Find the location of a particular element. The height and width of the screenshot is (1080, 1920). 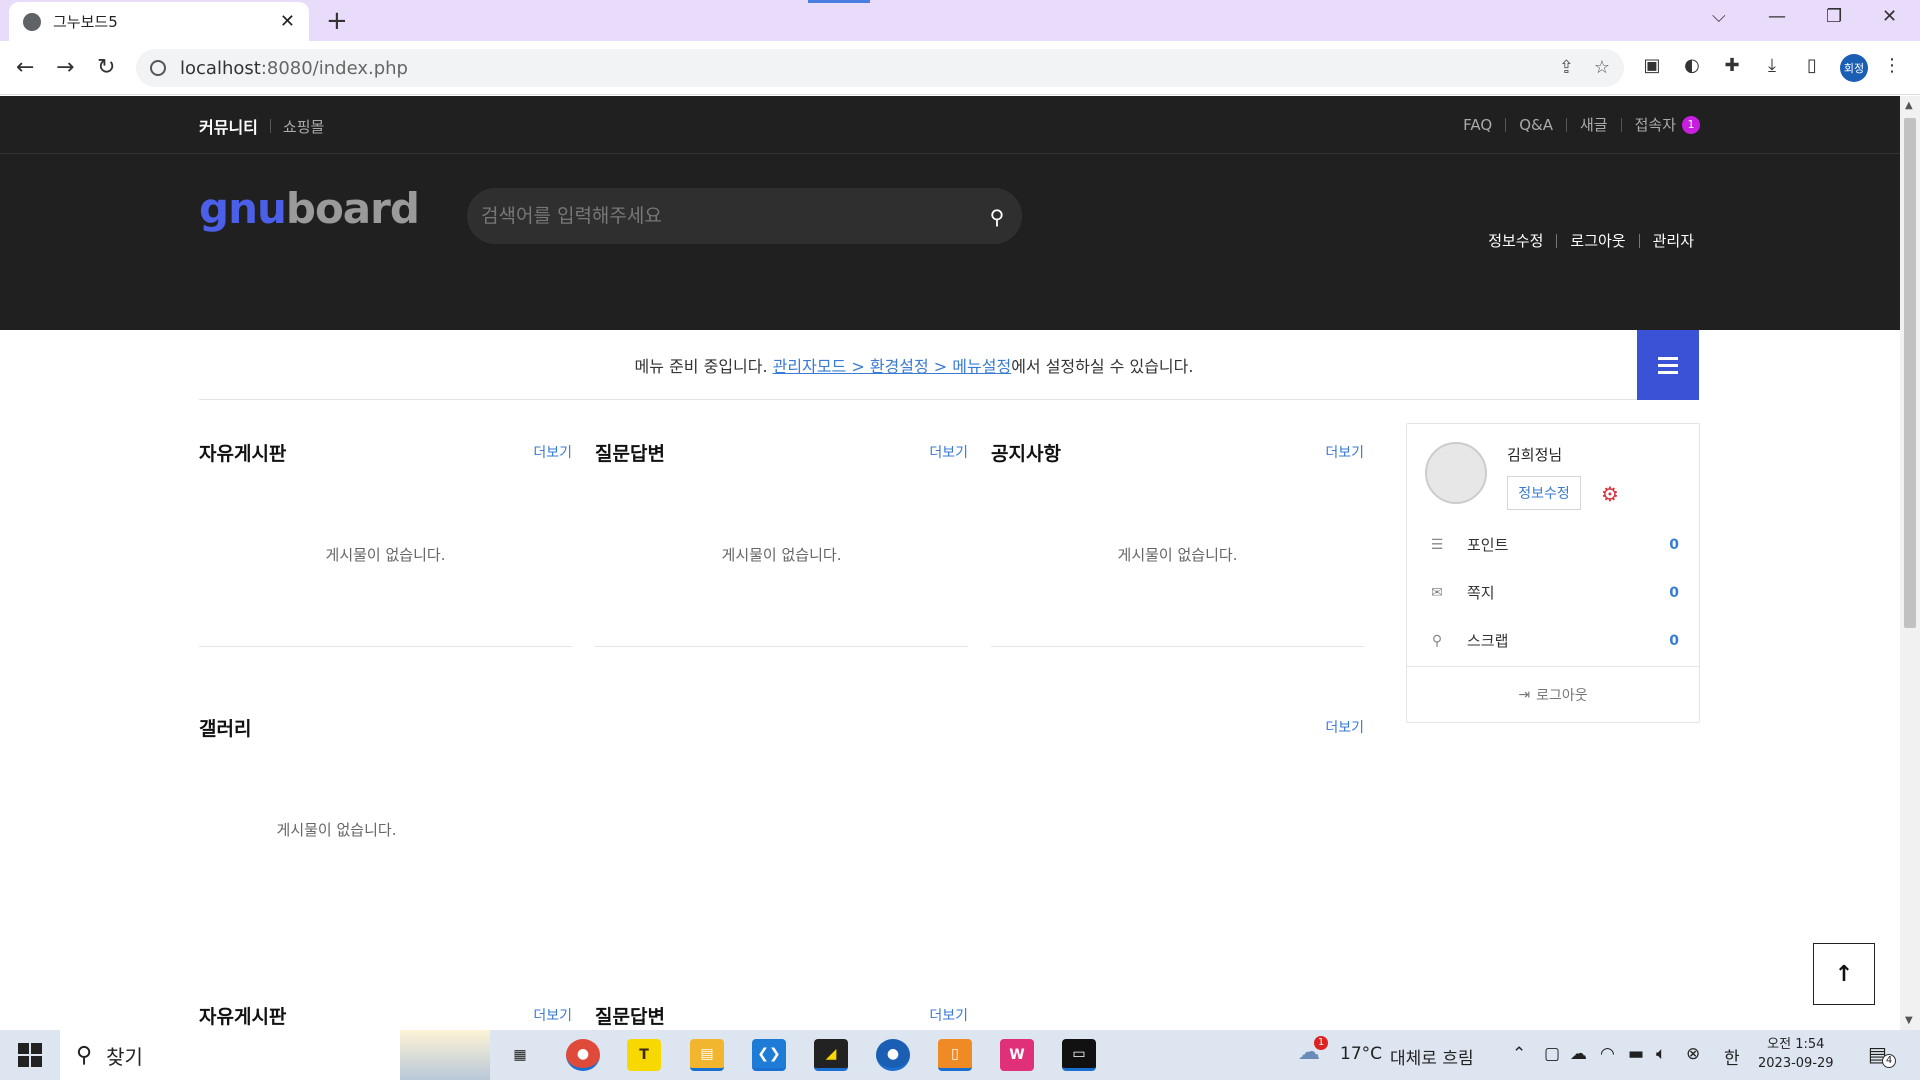

extensions-puzzle-icon: ✚ is located at coordinates (1732, 67).